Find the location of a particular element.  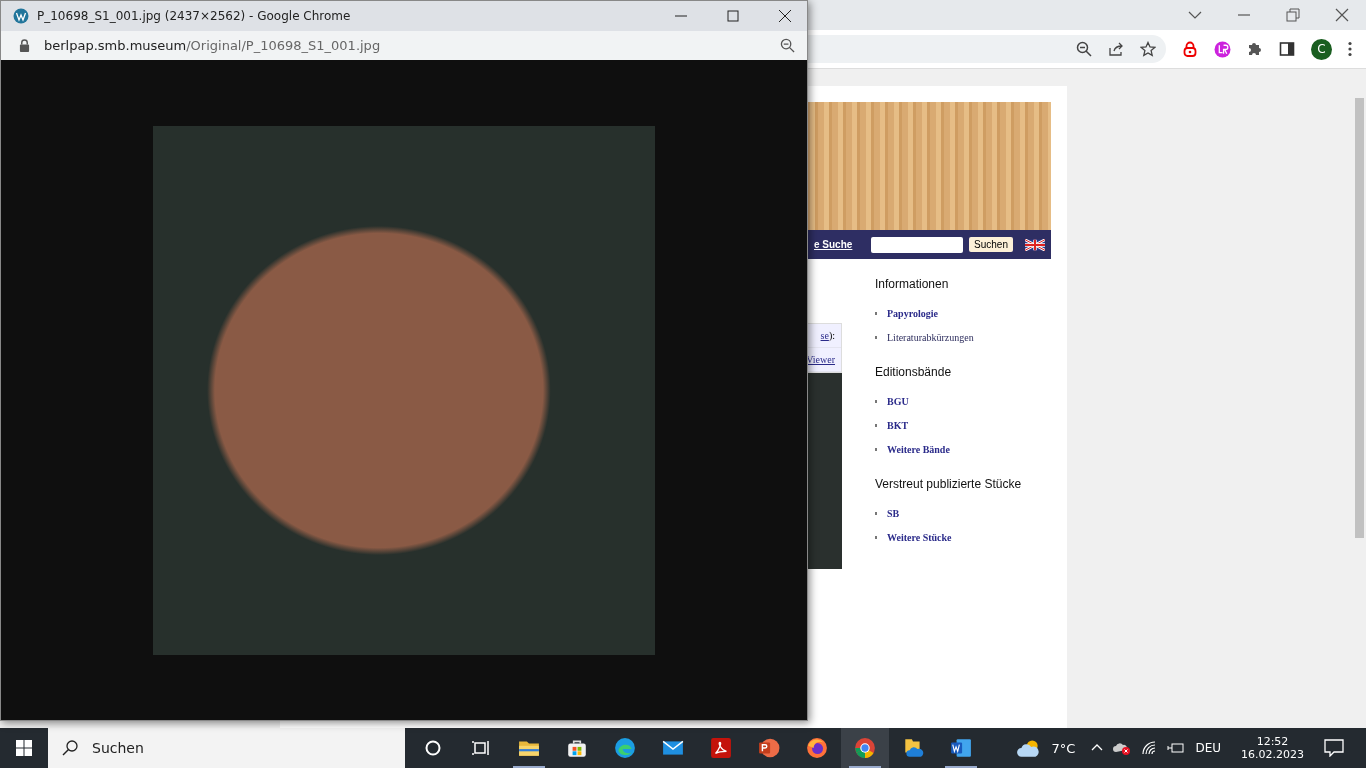

viewer-link: Viewer is located at coordinates (820, 359).